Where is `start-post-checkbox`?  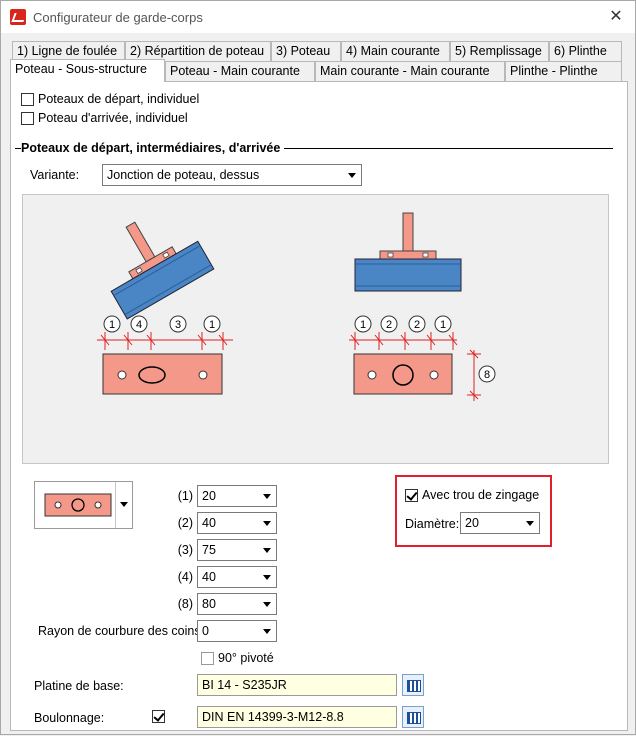
start-post-checkbox is located at coordinates (27, 99).